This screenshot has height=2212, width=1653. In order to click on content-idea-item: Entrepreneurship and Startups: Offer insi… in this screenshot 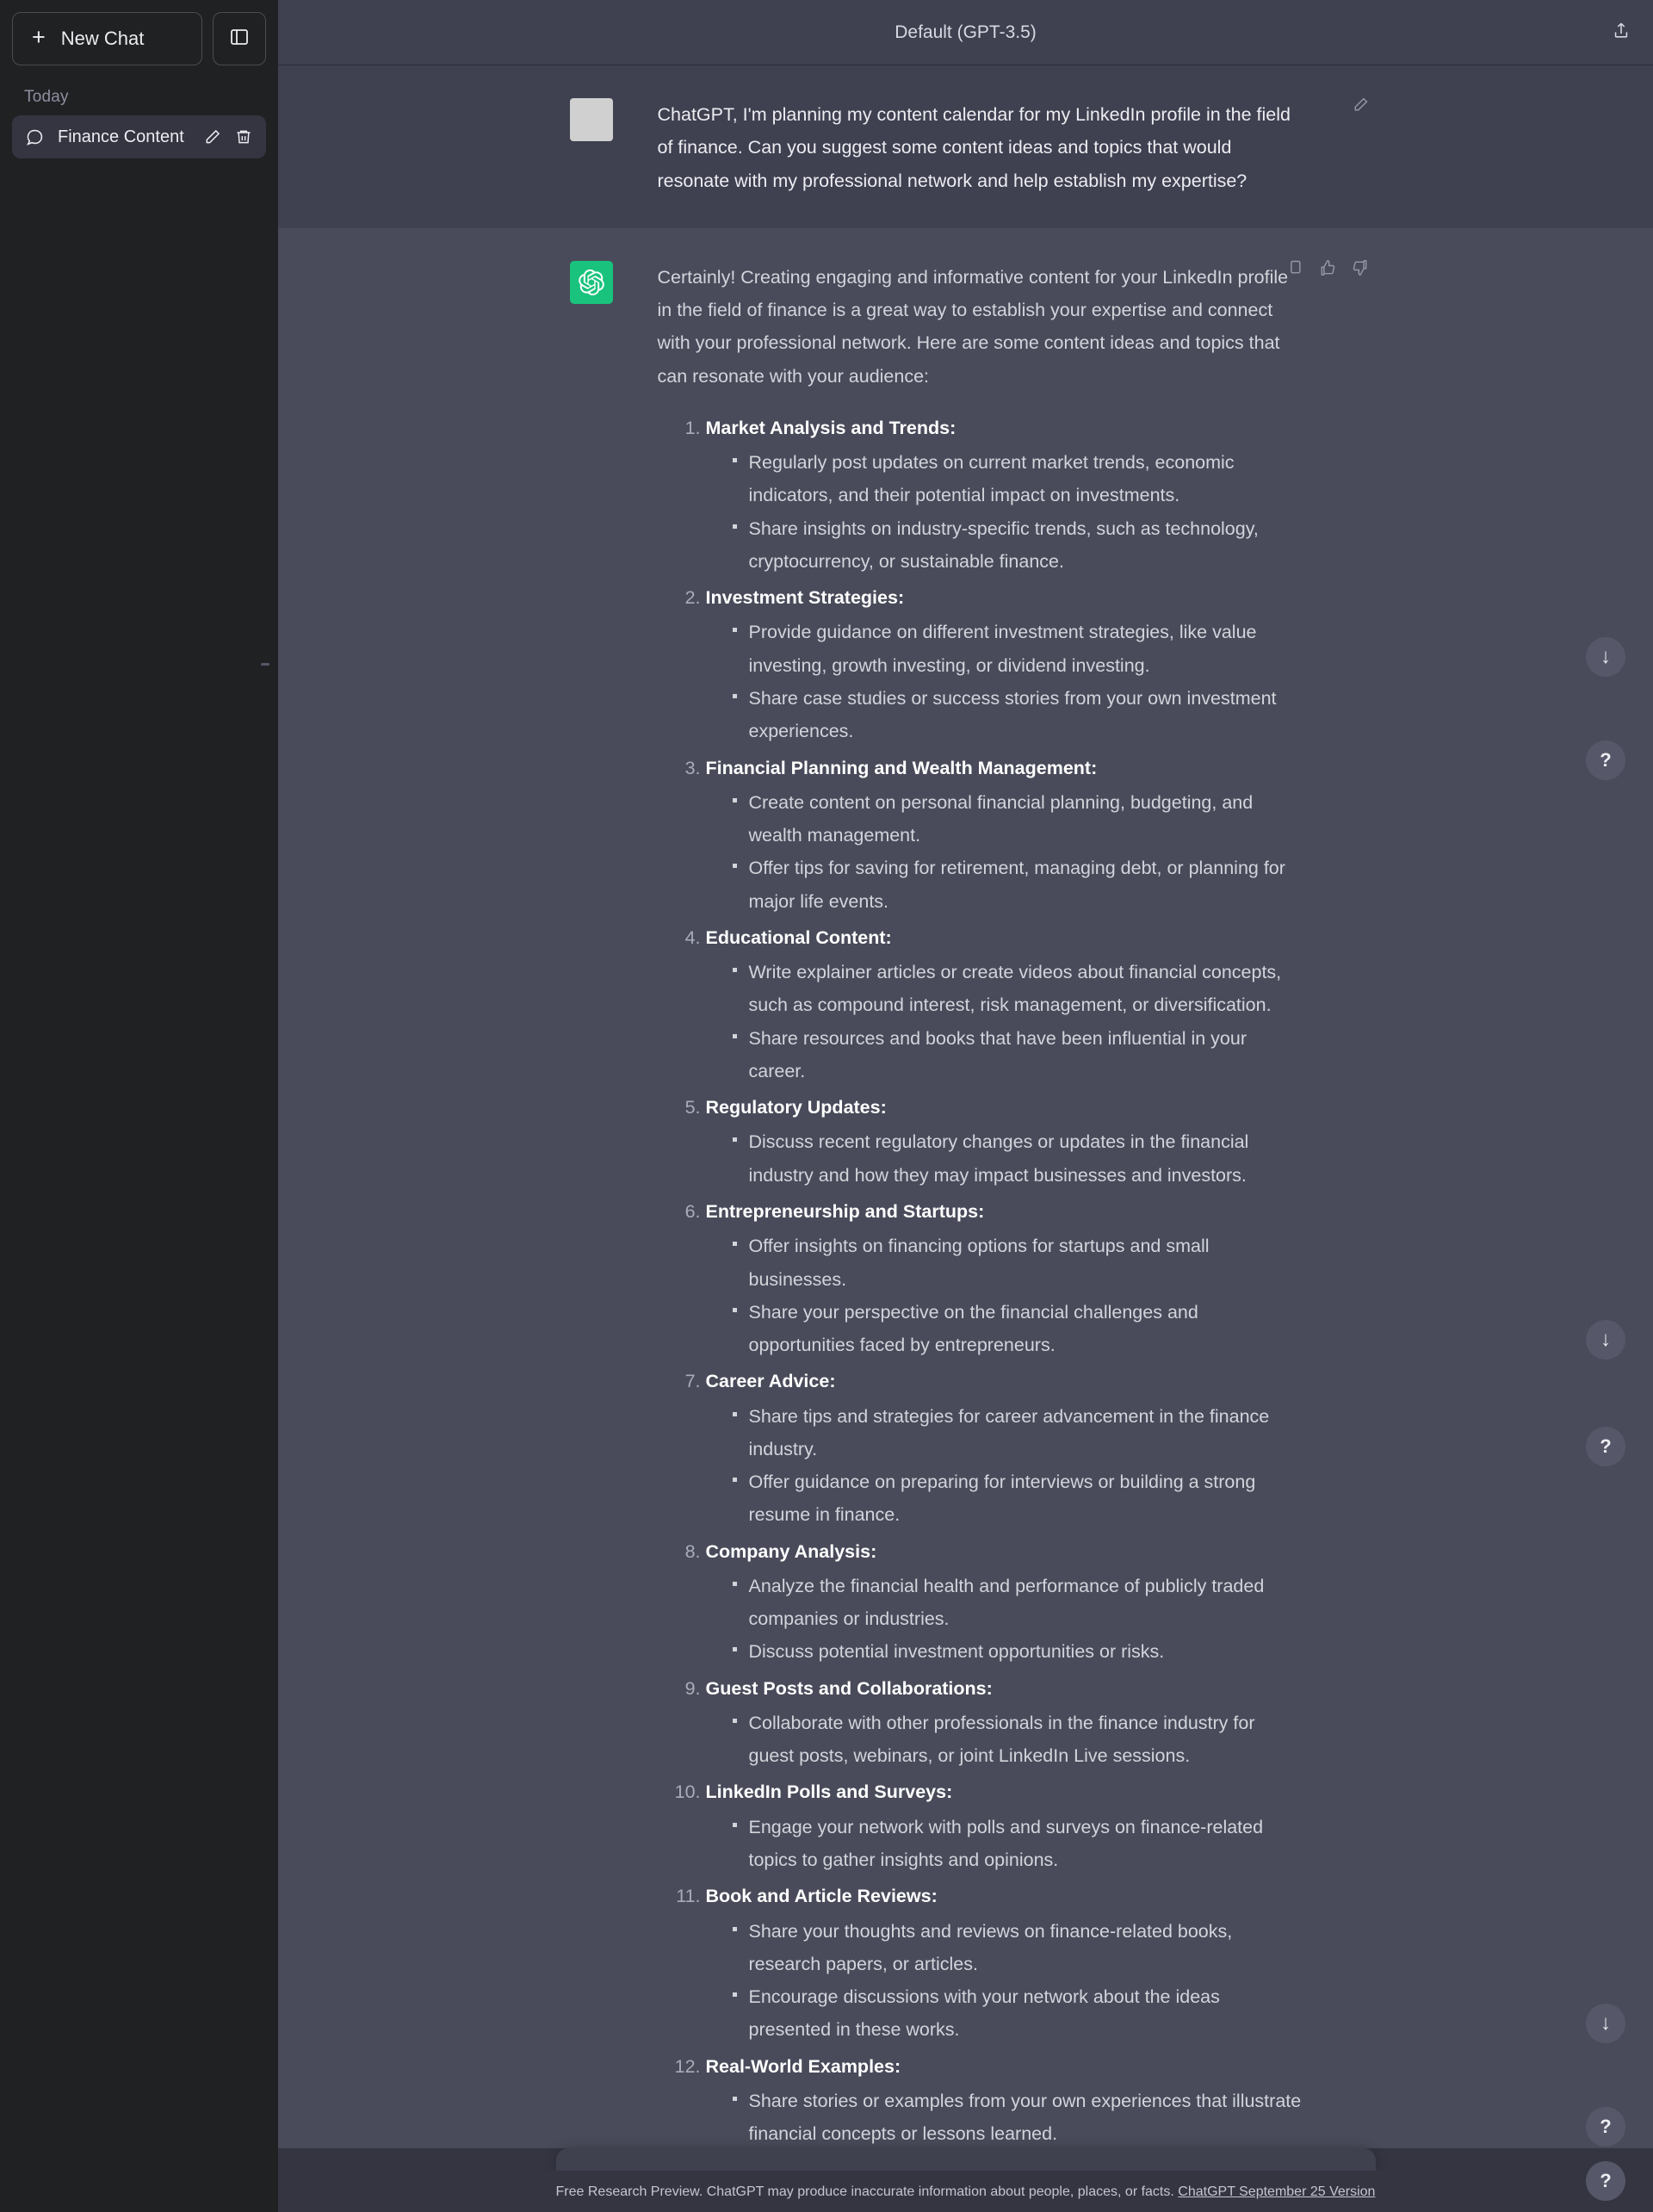, I will do `click(1004, 1278)`.